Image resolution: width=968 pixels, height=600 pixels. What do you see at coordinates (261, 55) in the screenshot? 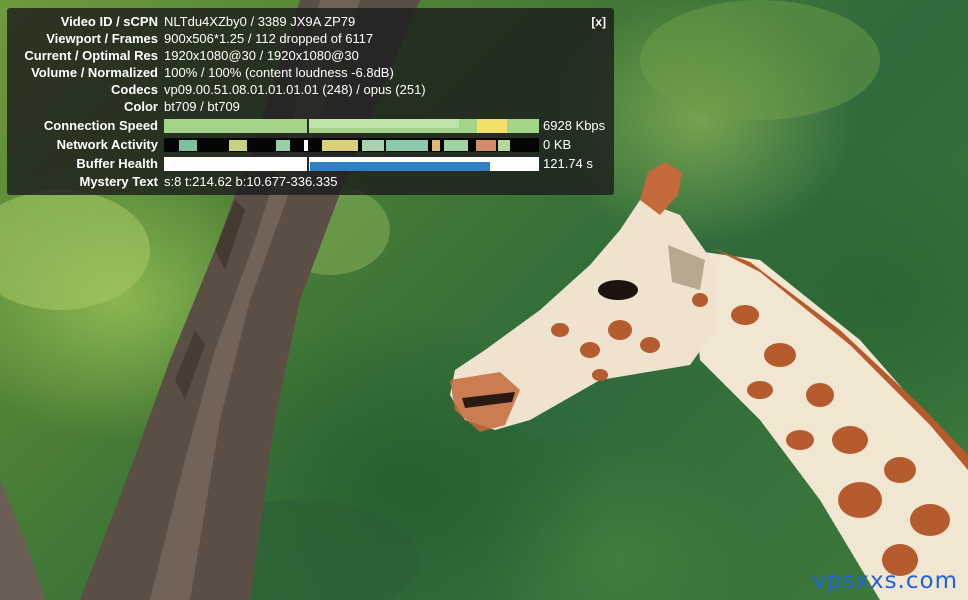
I see `stats-value: 1920x1080@30 / 1920x1080@30` at bounding box center [261, 55].